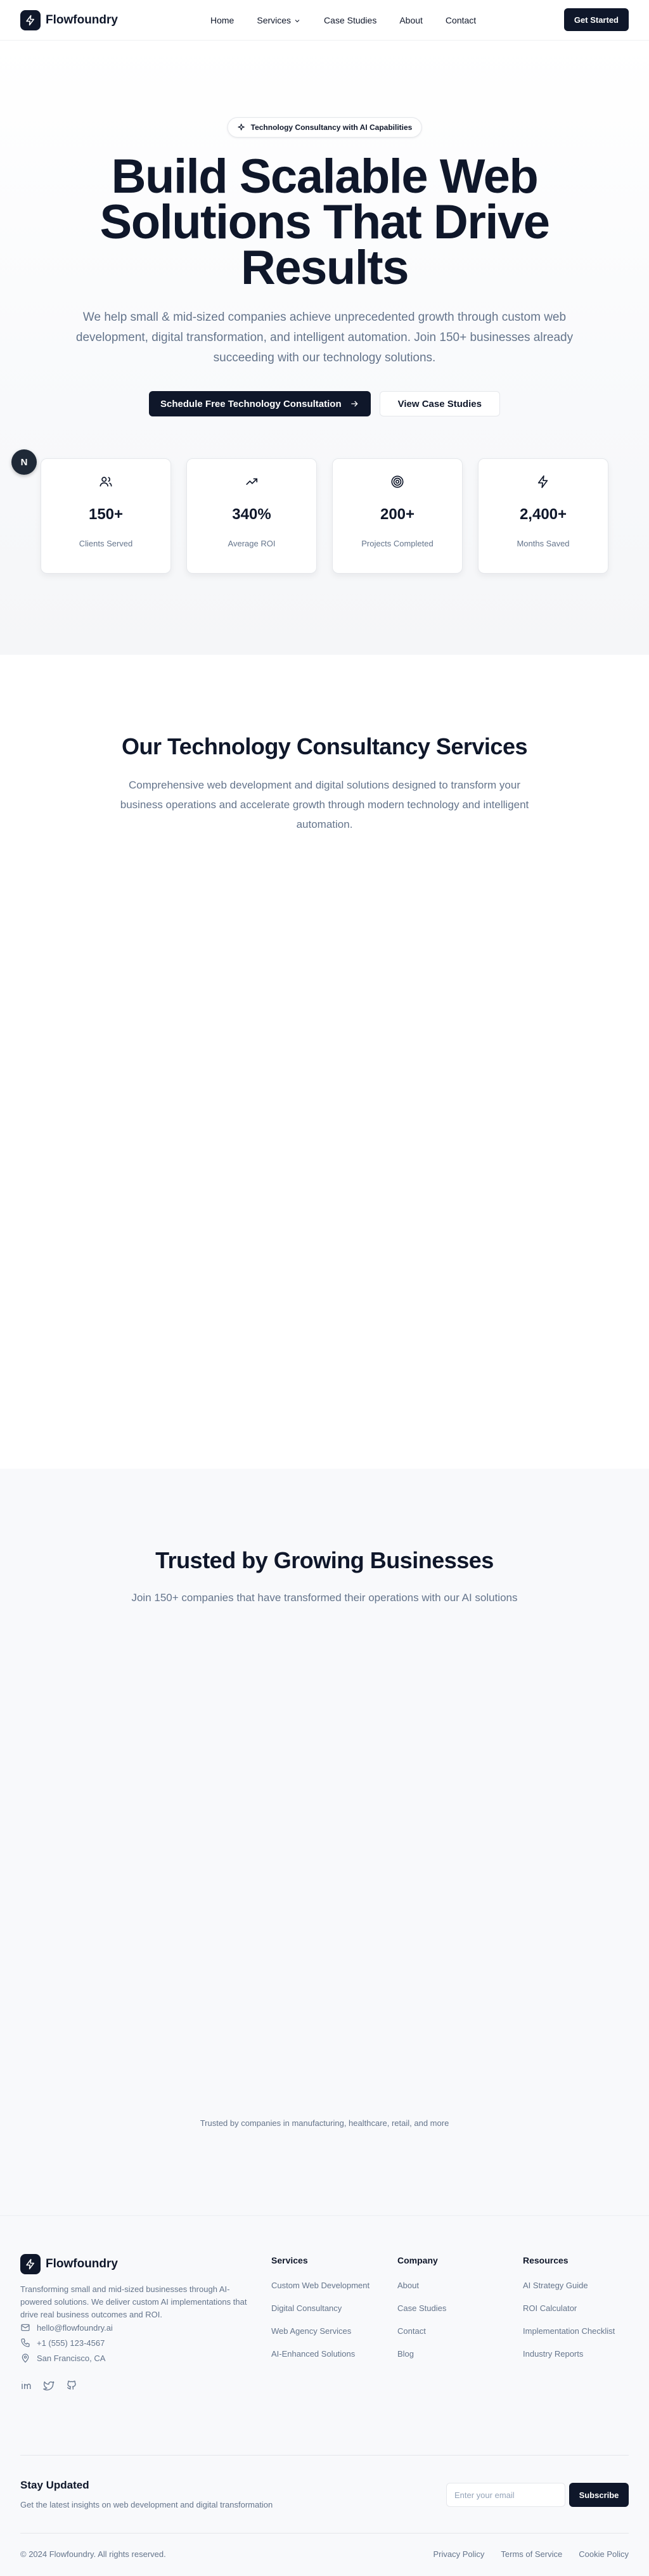 Image resolution: width=649 pixels, height=2576 pixels. I want to click on brand-logo: Flowfoundry, so click(69, 20).